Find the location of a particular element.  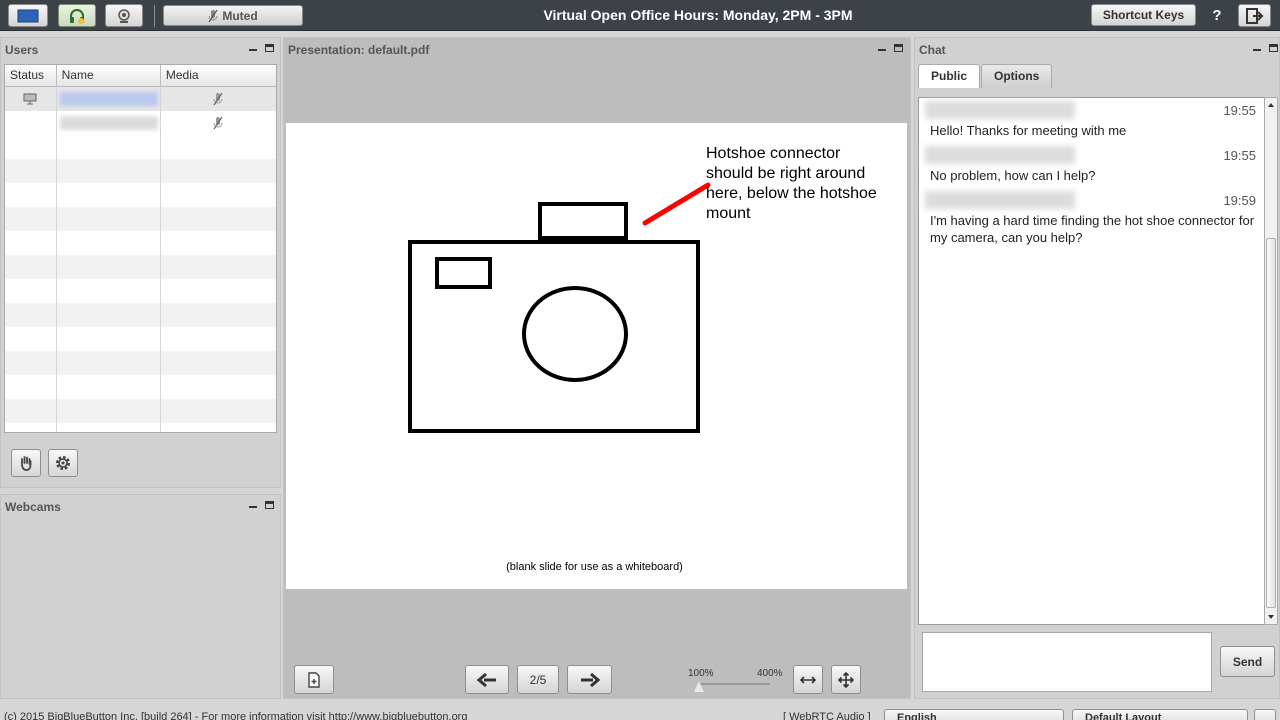

users-table: Status Name Media is located at coordinates (140, 248).